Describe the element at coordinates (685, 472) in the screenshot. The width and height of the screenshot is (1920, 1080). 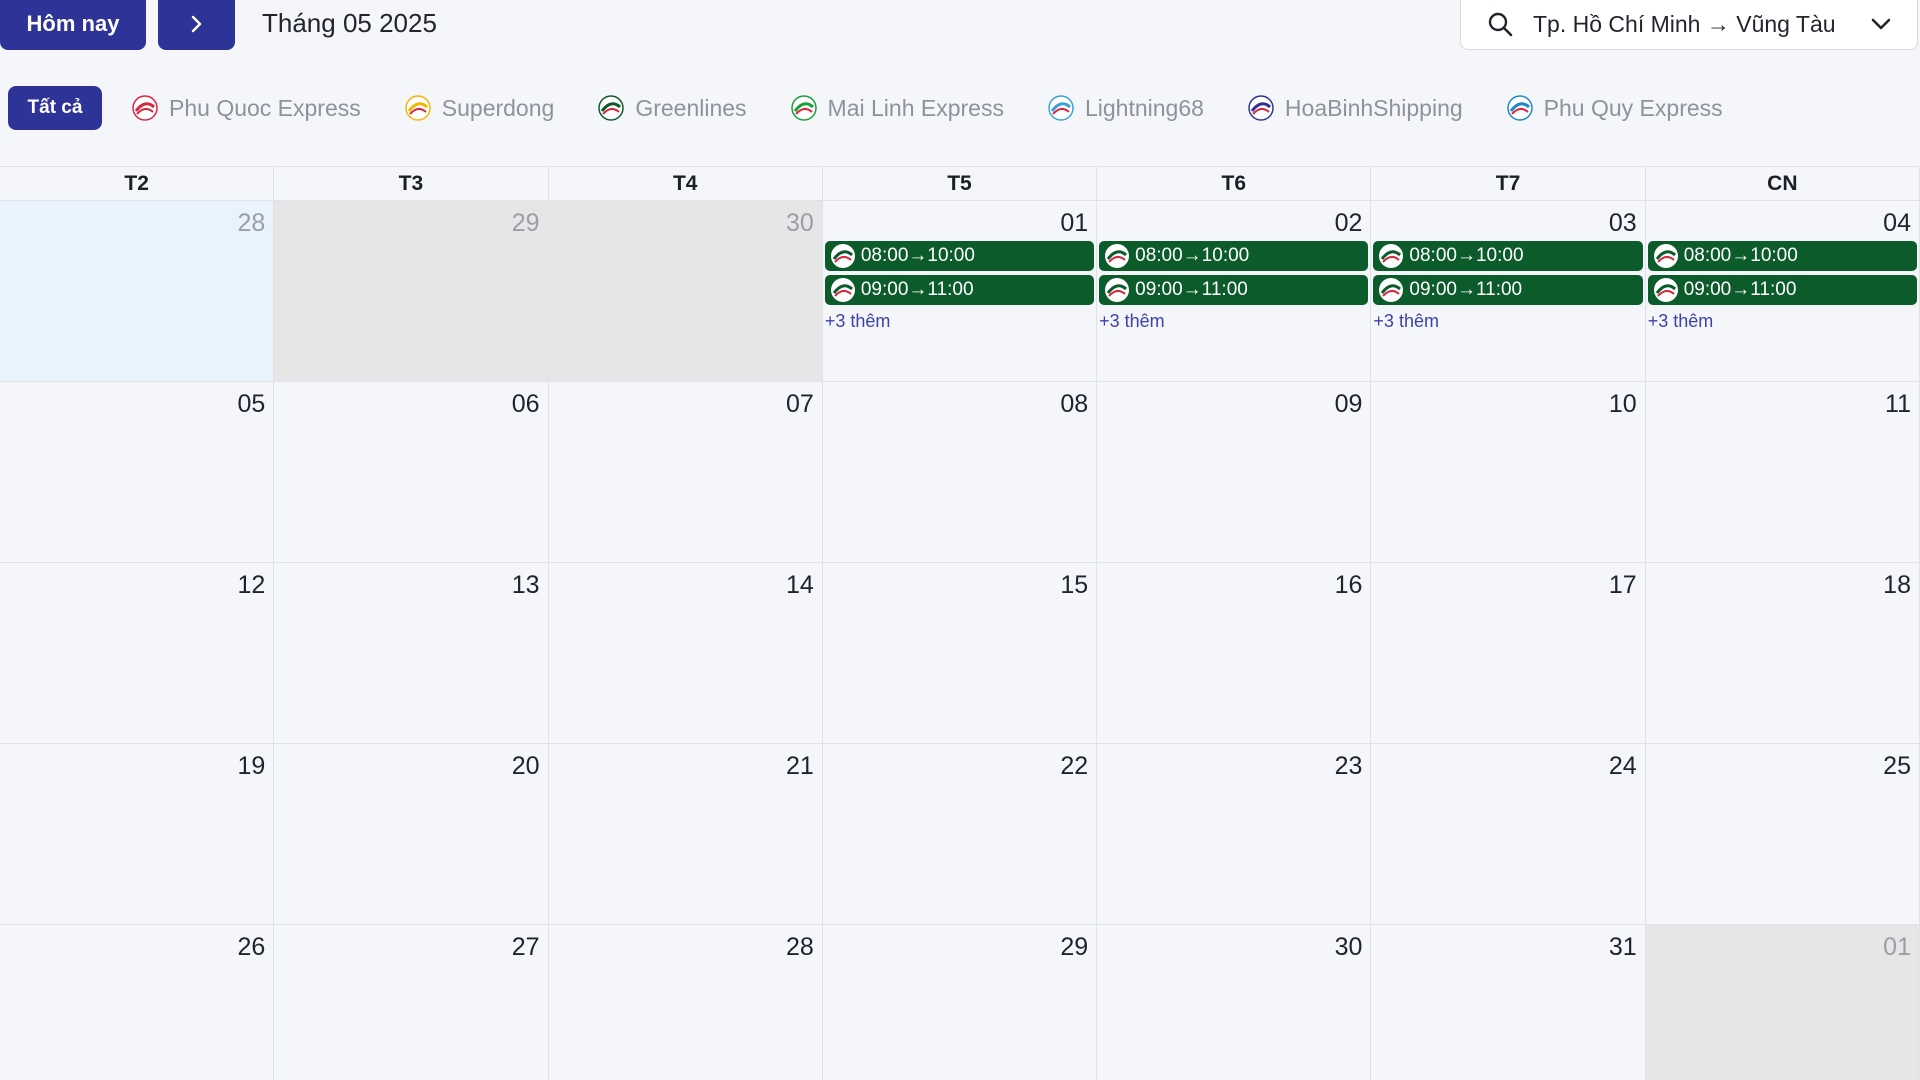
I see `day-cell: 07` at that location.